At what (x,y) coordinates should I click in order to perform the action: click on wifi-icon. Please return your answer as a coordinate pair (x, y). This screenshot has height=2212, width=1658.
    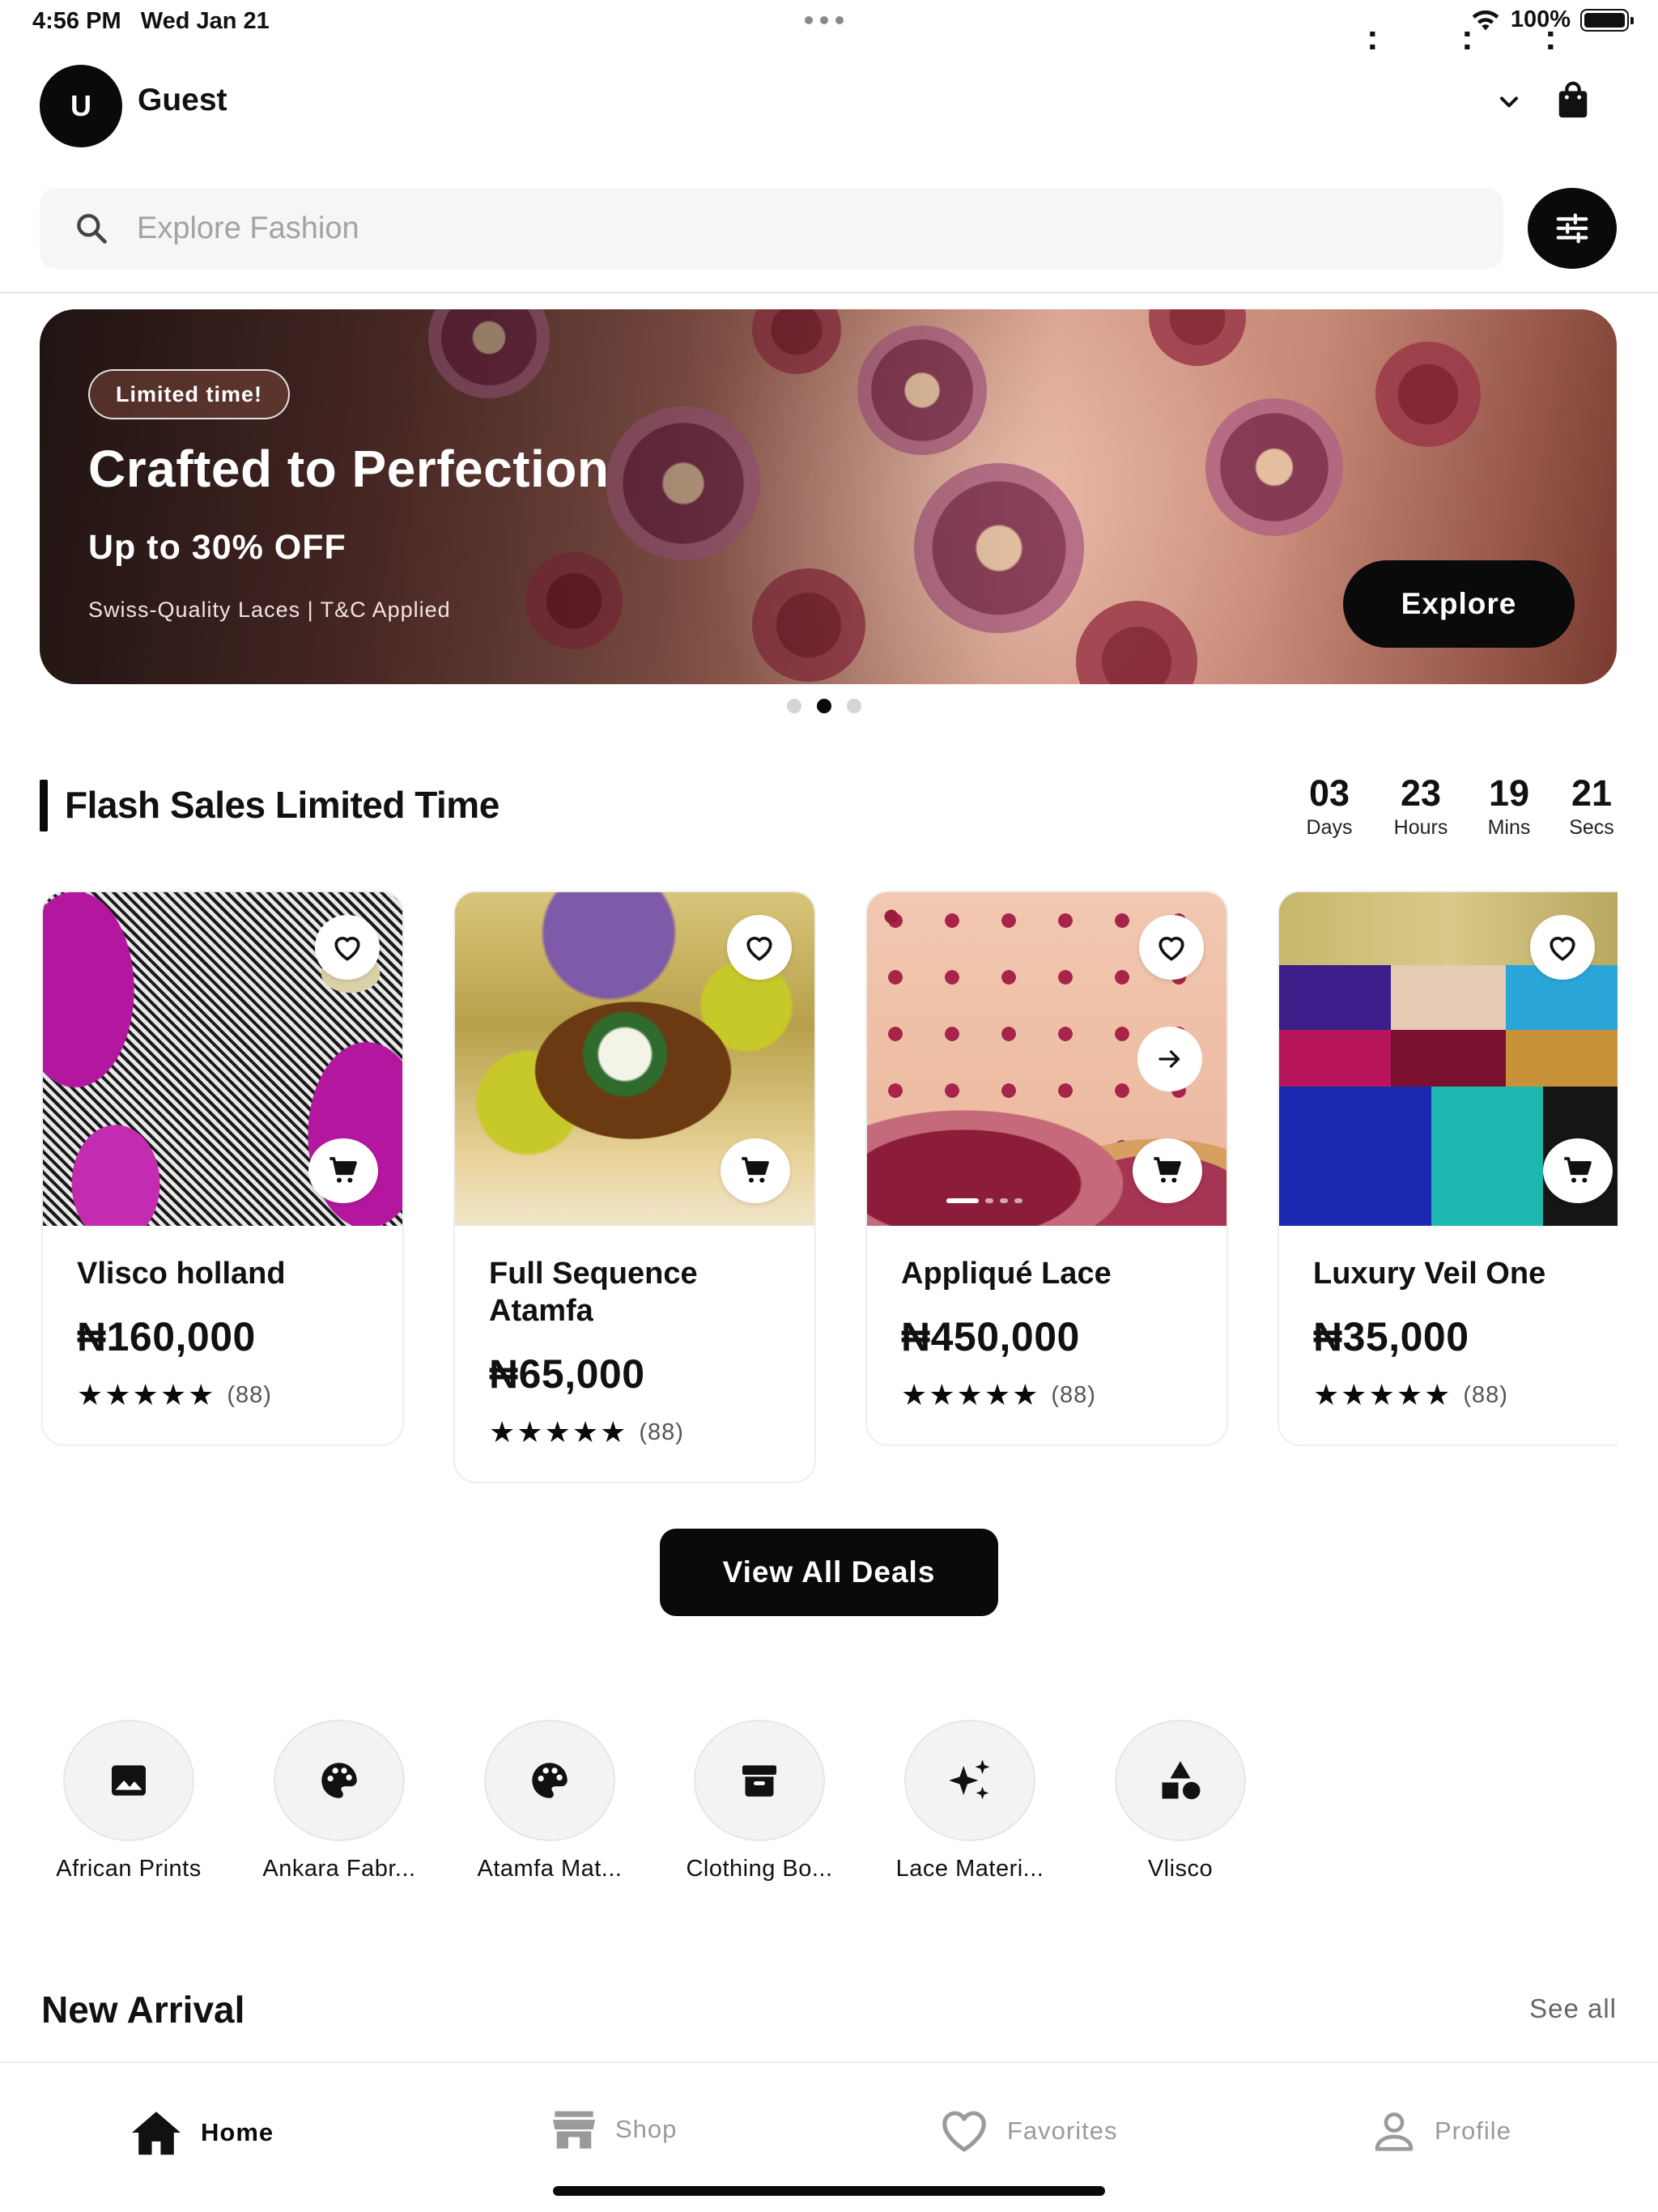
    Looking at the image, I should click on (1485, 20).